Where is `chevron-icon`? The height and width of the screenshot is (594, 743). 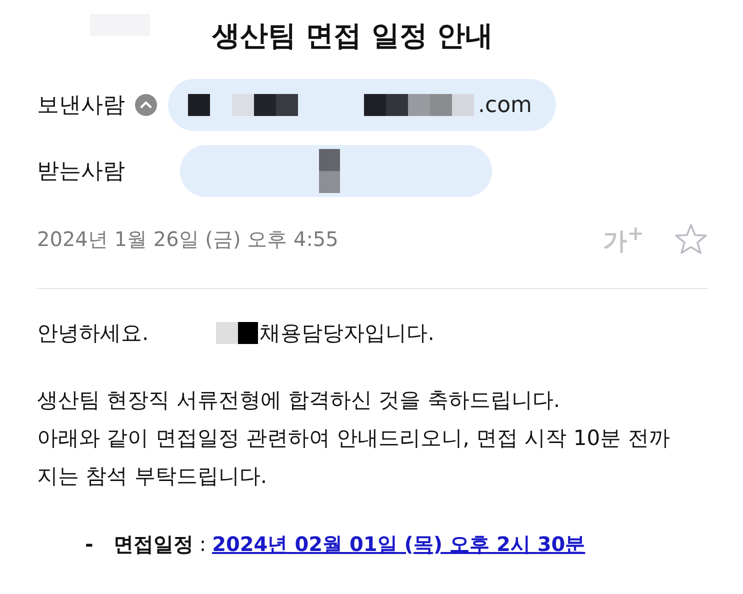 chevron-icon is located at coordinates (146, 105).